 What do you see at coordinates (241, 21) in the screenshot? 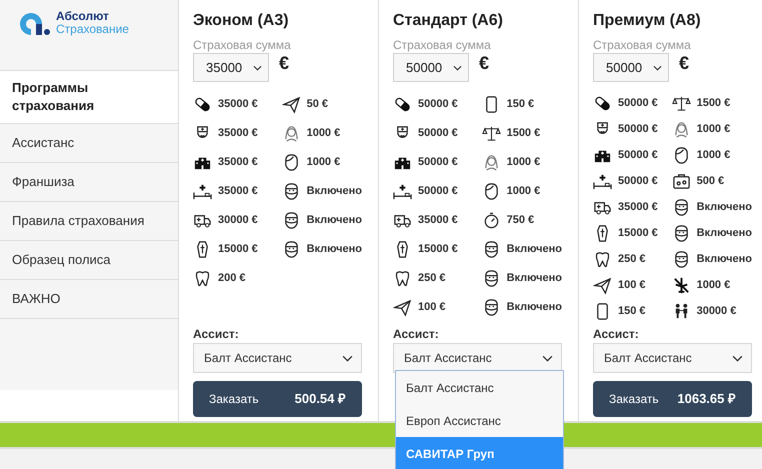
I see `plan-title: Эконом (A3)` at bounding box center [241, 21].